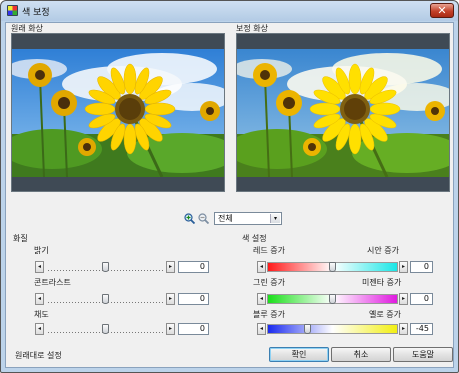 The width and height of the screenshot is (459, 373). I want to click on cyan-increase-label: 시안 증가, so click(383, 250).